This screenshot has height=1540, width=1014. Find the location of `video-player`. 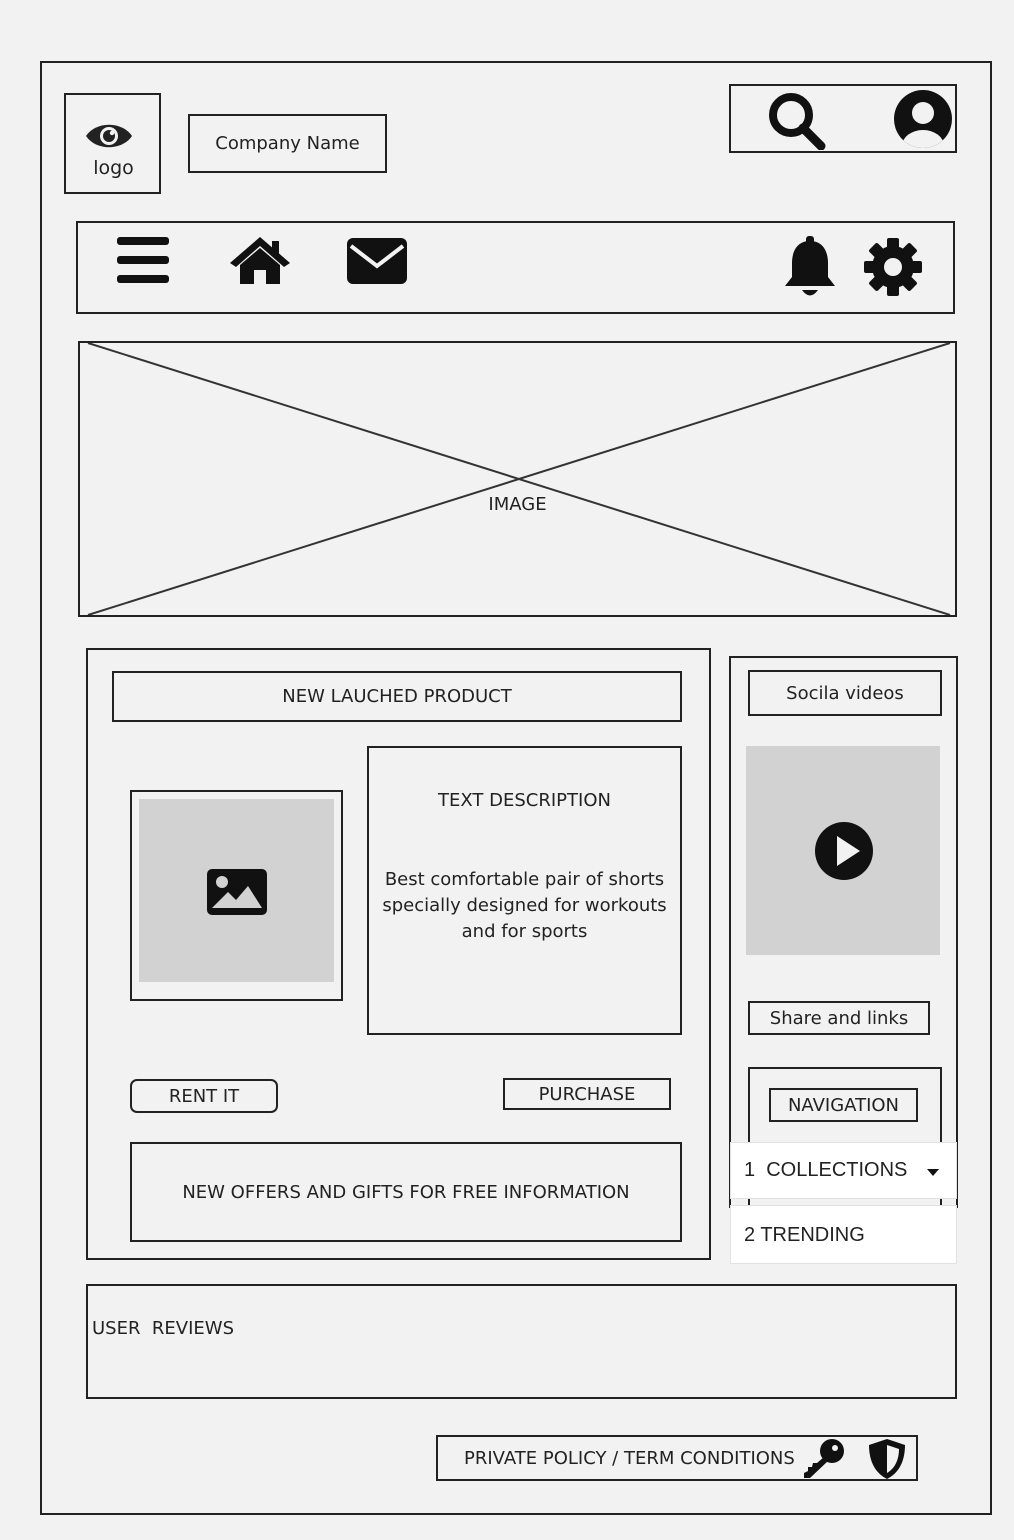

video-player is located at coordinates (843, 850).